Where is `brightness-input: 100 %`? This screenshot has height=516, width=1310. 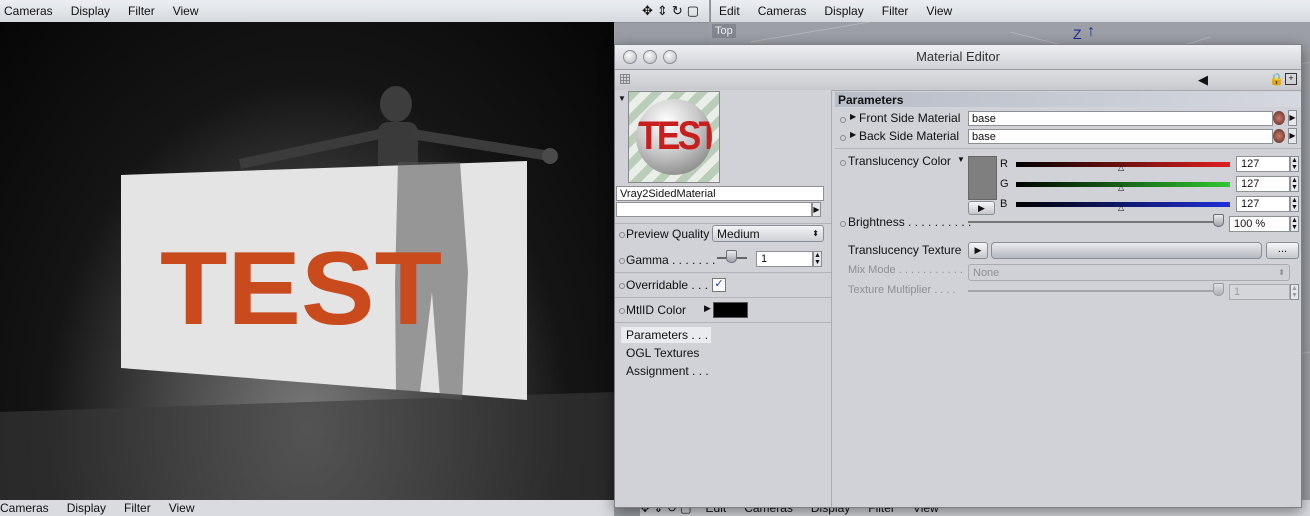
brightness-input: 100 % is located at coordinates (1259, 224).